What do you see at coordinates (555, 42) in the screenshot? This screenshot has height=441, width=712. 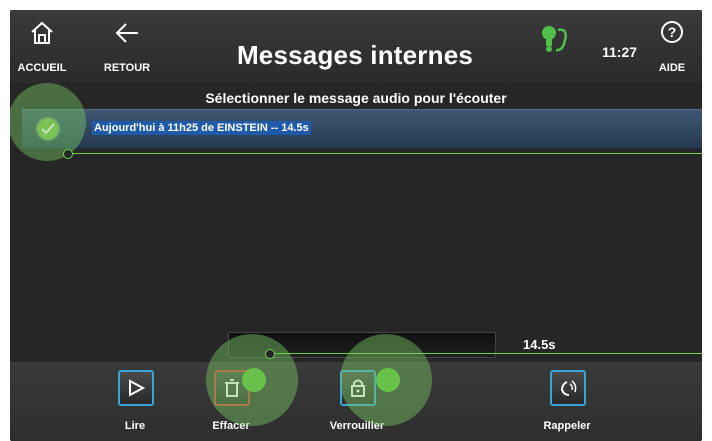 I see `phone-status-icon` at bounding box center [555, 42].